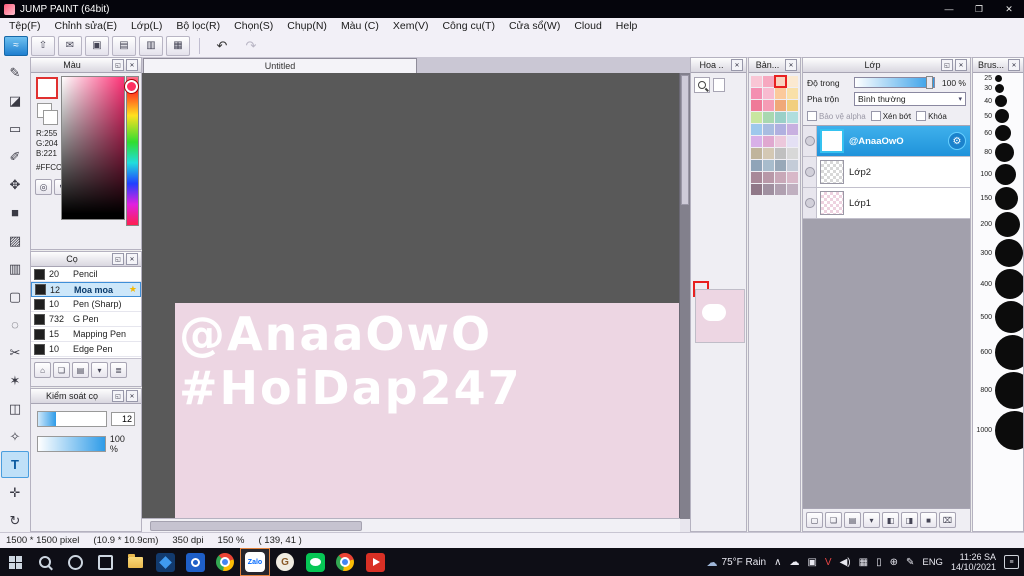  What do you see at coordinates (132, 151) in the screenshot?
I see `hue-slider` at bounding box center [132, 151].